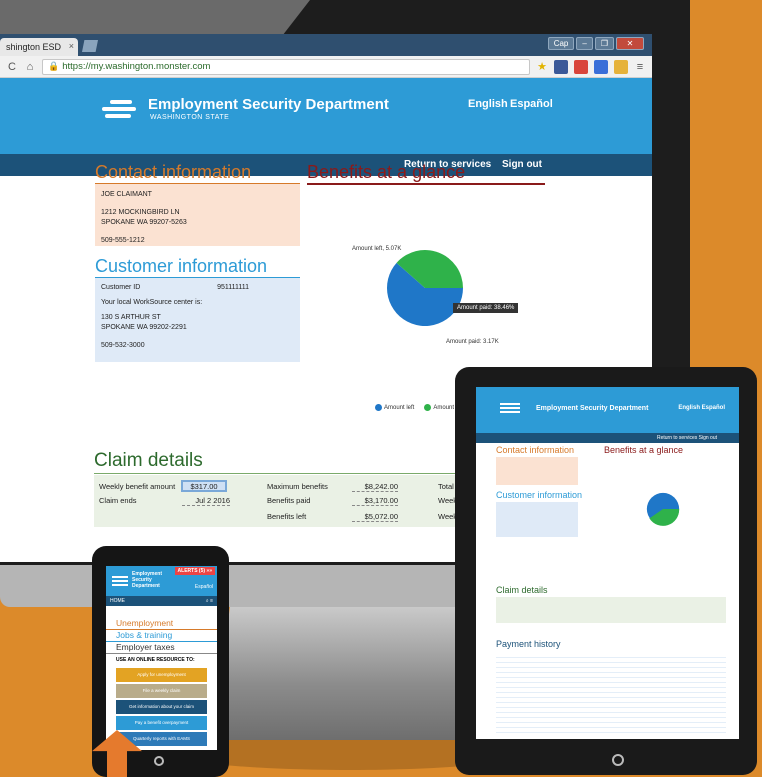 The width and height of the screenshot is (762, 777). Describe the element at coordinates (190, 117) in the screenshot. I see `org-subtitle: WASHINGTON STATE` at that location.